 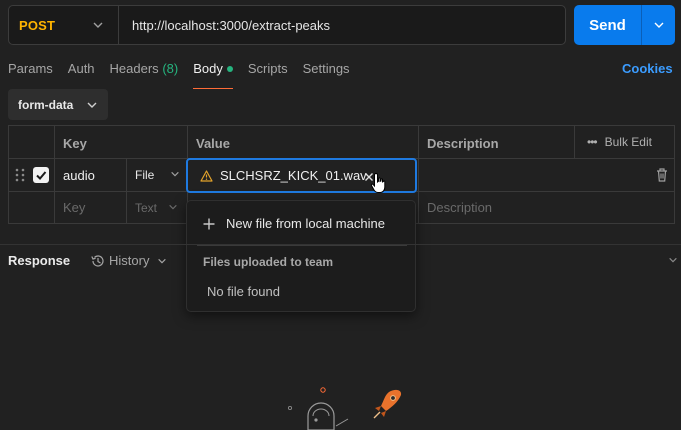 What do you see at coordinates (20, 175) in the screenshot?
I see `drag-handle-icon` at bounding box center [20, 175].